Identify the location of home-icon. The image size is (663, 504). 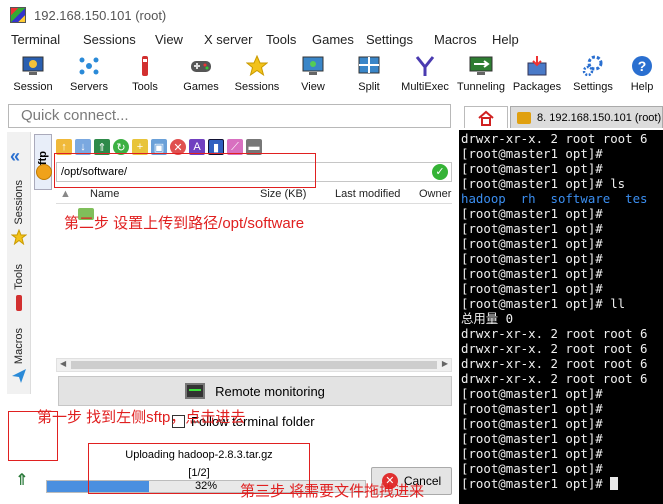
(486, 118).